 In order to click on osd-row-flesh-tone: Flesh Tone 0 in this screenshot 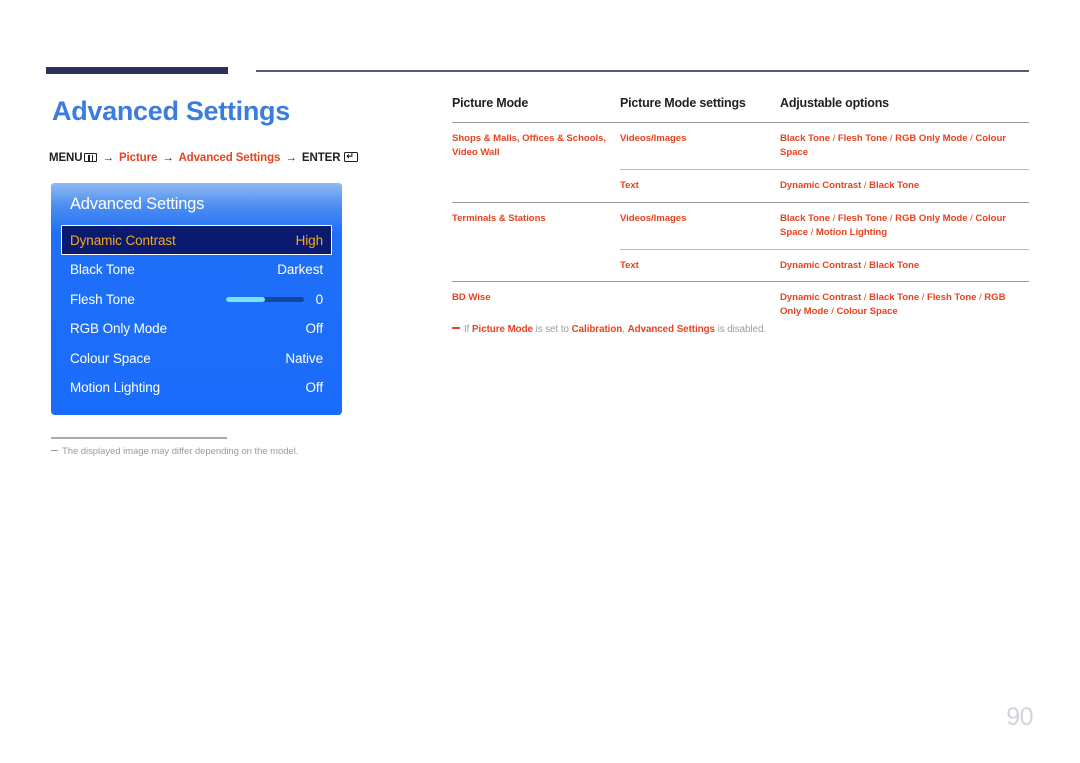, I will do `click(196, 300)`.